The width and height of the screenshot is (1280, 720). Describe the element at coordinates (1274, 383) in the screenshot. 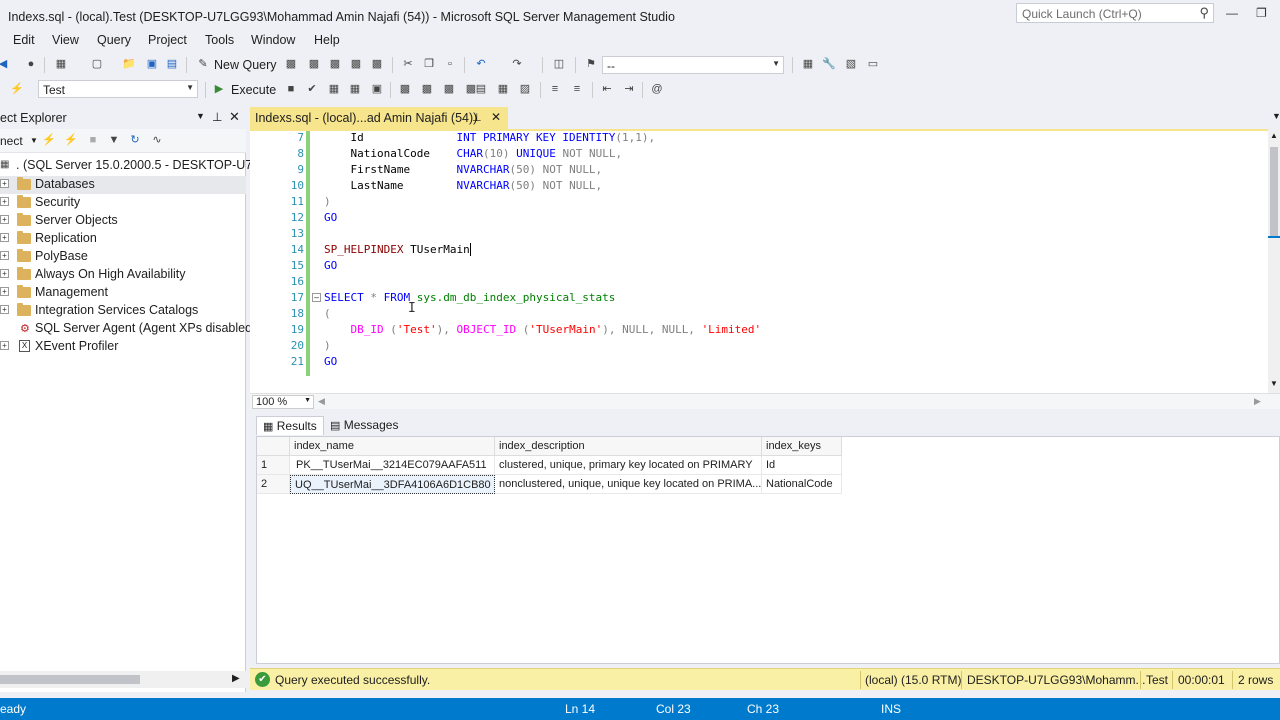

I see `scroll-down-icon: ▼` at that location.